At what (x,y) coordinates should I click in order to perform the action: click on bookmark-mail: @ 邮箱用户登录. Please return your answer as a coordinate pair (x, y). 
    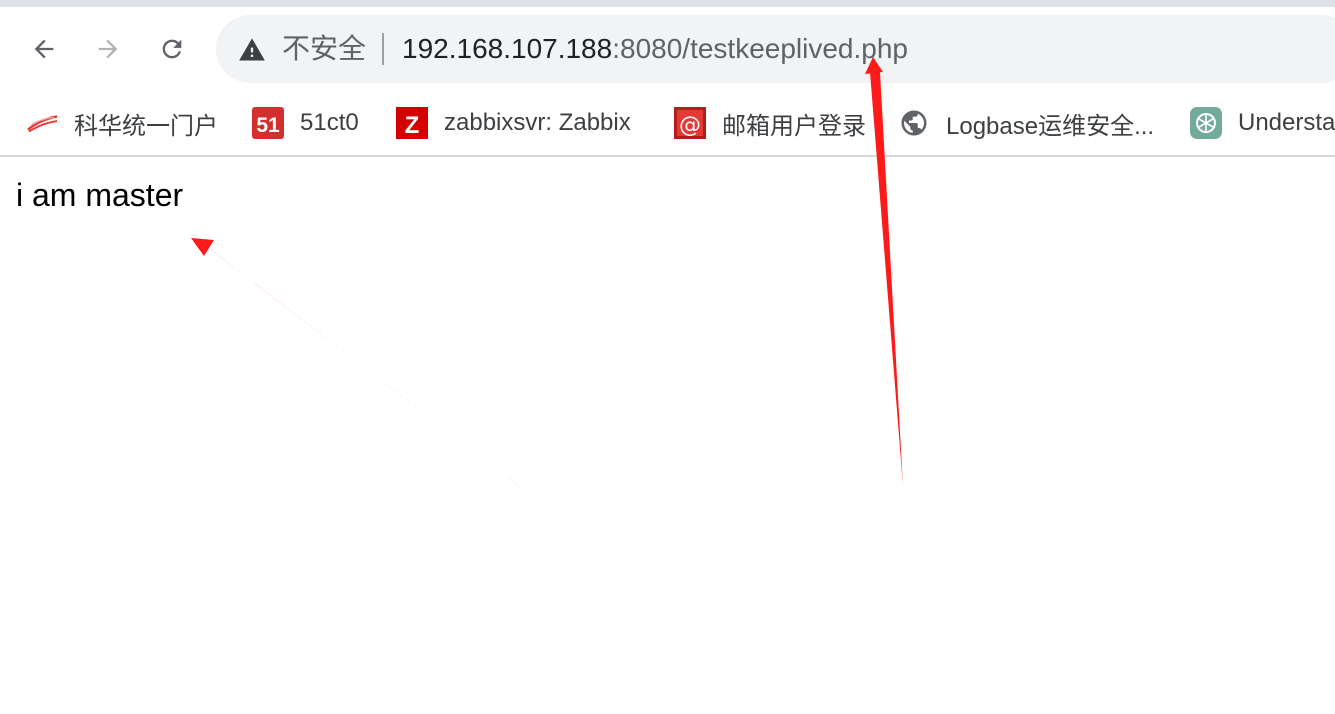
    Looking at the image, I should click on (770, 123).